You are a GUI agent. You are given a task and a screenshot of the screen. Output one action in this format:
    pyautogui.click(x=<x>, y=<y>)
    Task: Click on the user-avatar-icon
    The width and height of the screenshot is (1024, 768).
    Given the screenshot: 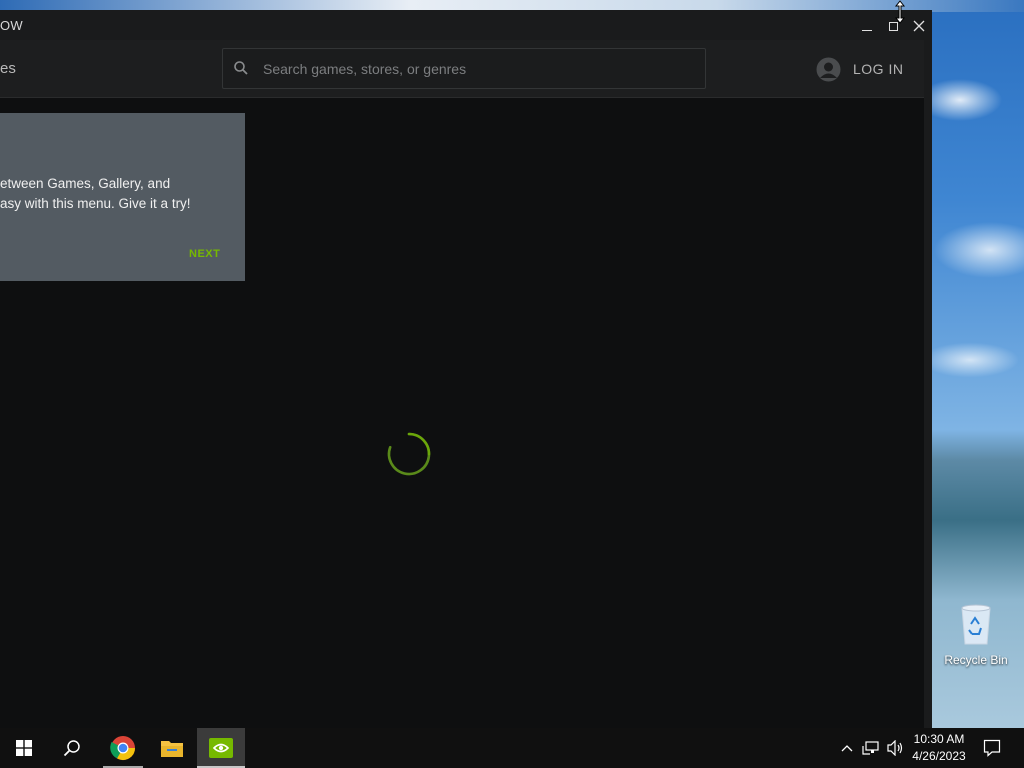 What is the action you would take?
    pyautogui.click(x=828, y=69)
    